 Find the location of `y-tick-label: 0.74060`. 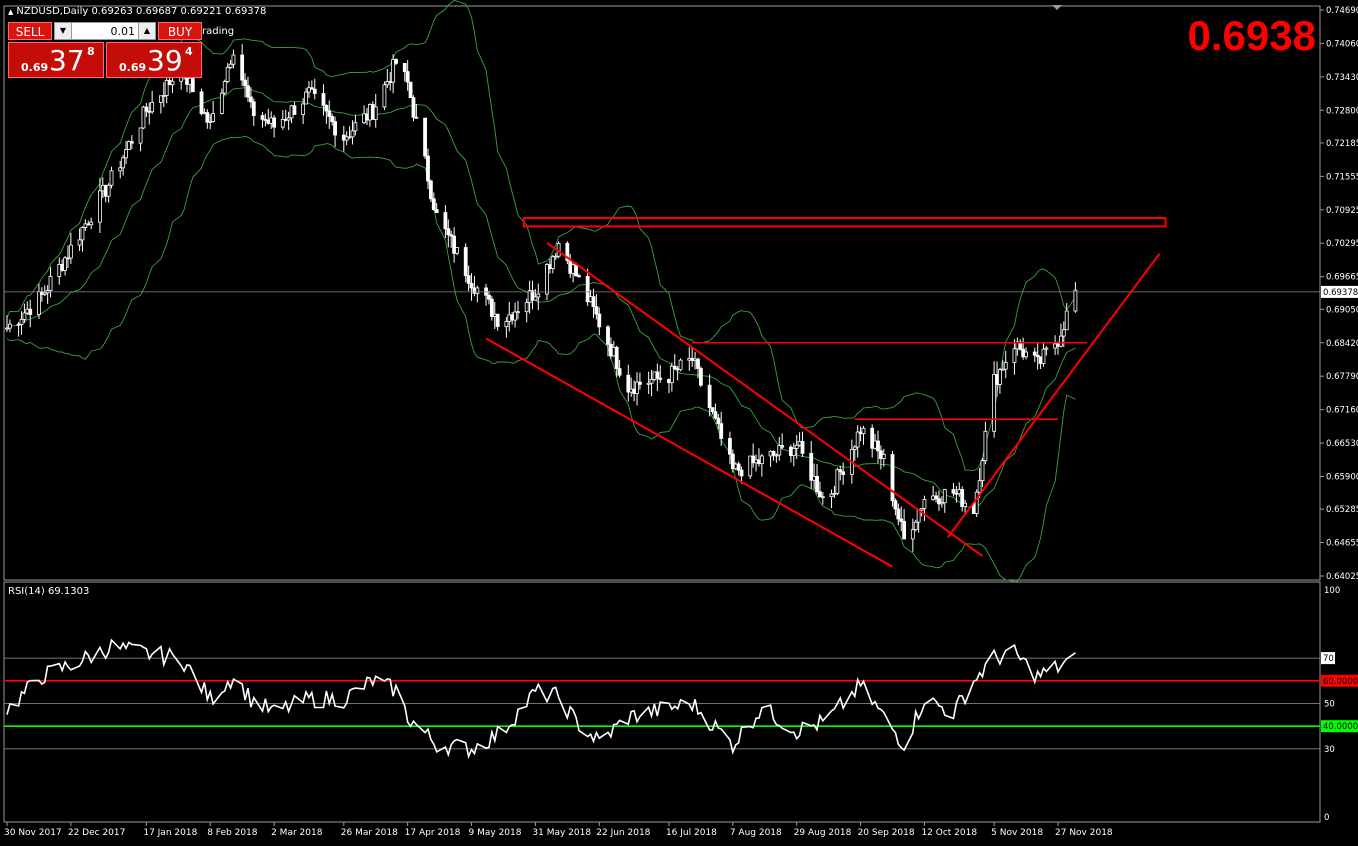

y-tick-label: 0.74060 is located at coordinates (1342, 44).